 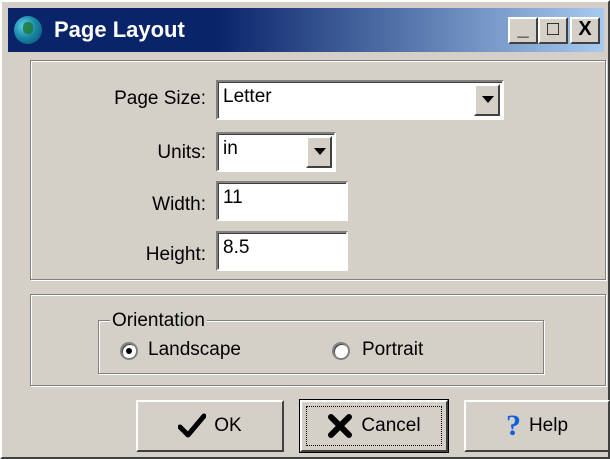 What do you see at coordinates (340, 426) in the screenshot?
I see `x-icon` at bounding box center [340, 426].